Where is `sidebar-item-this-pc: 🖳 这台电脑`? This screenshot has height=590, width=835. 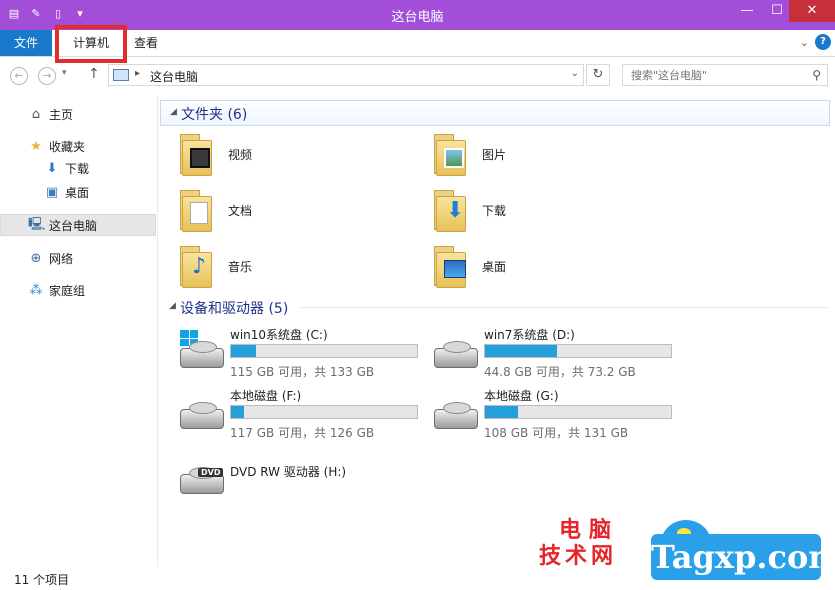 sidebar-item-this-pc: 🖳 这台电脑 is located at coordinates (78, 225).